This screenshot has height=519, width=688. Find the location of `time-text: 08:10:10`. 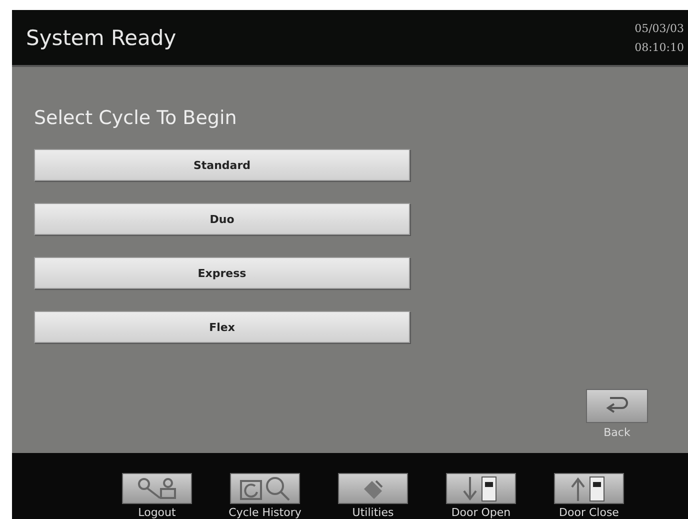

time-text: 08:10:10 is located at coordinates (659, 47).